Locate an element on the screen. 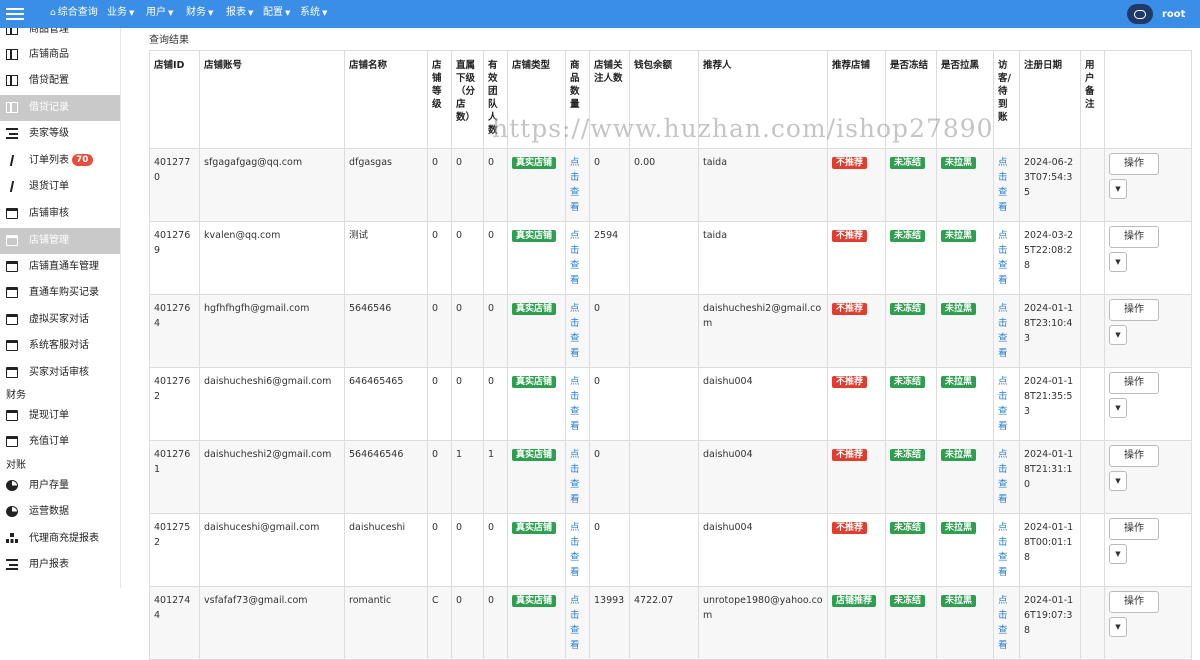 This screenshot has width=1200, height=660. sidebar-item-8: 店铺管理 is located at coordinates (60, 241).